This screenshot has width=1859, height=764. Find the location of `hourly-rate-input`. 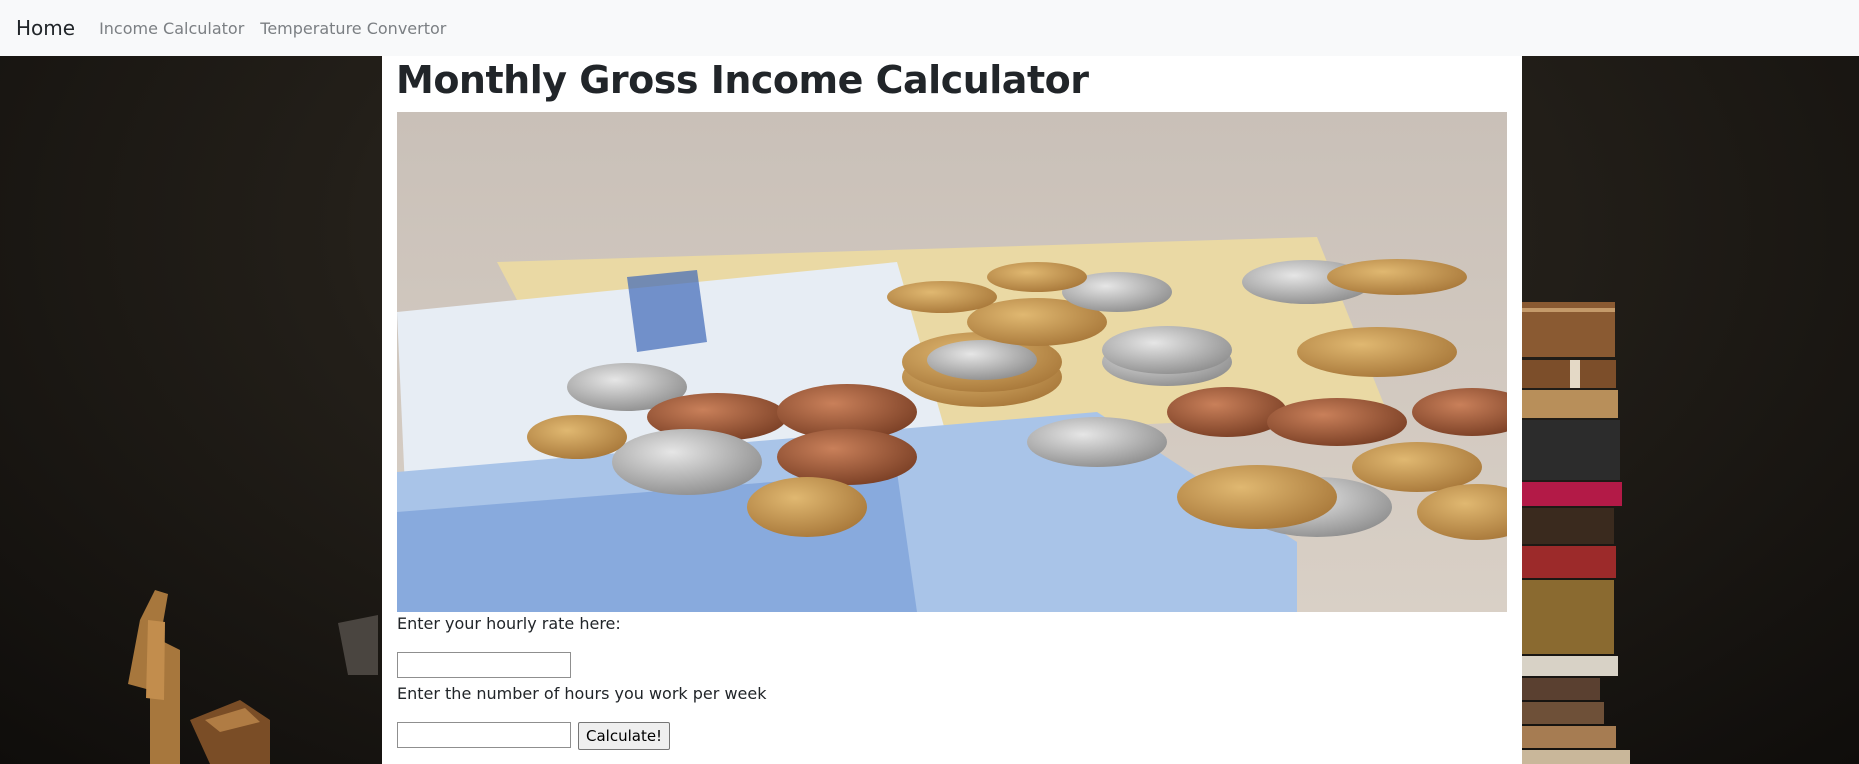

hourly-rate-input is located at coordinates (484, 665).